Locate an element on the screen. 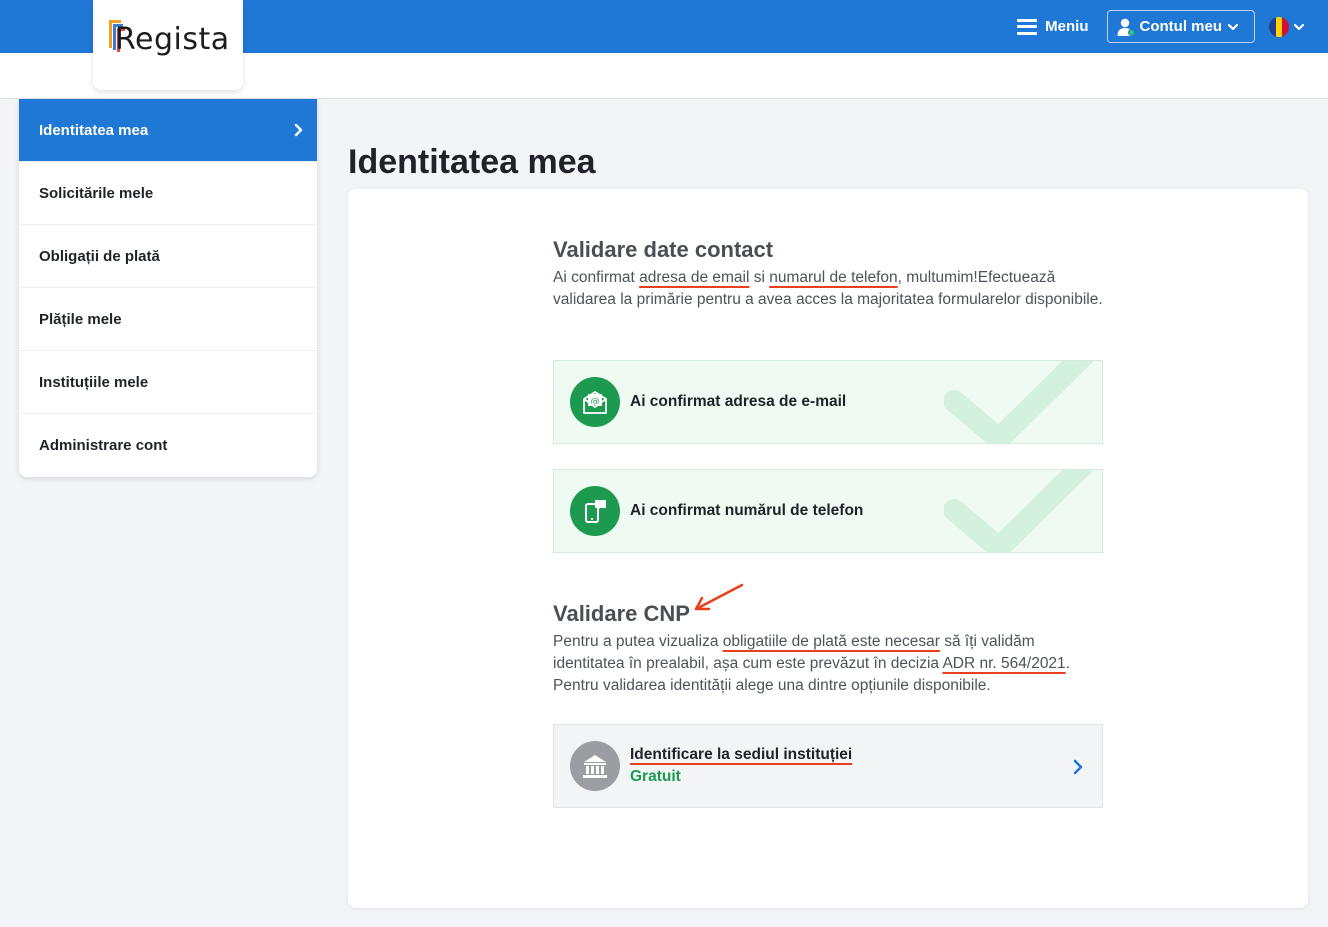 Image resolution: width=1328 pixels, height=927 pixels. email-confirmed-box: @ Ai confirmat adresa de e-mail is located at coordinates (828, 402).